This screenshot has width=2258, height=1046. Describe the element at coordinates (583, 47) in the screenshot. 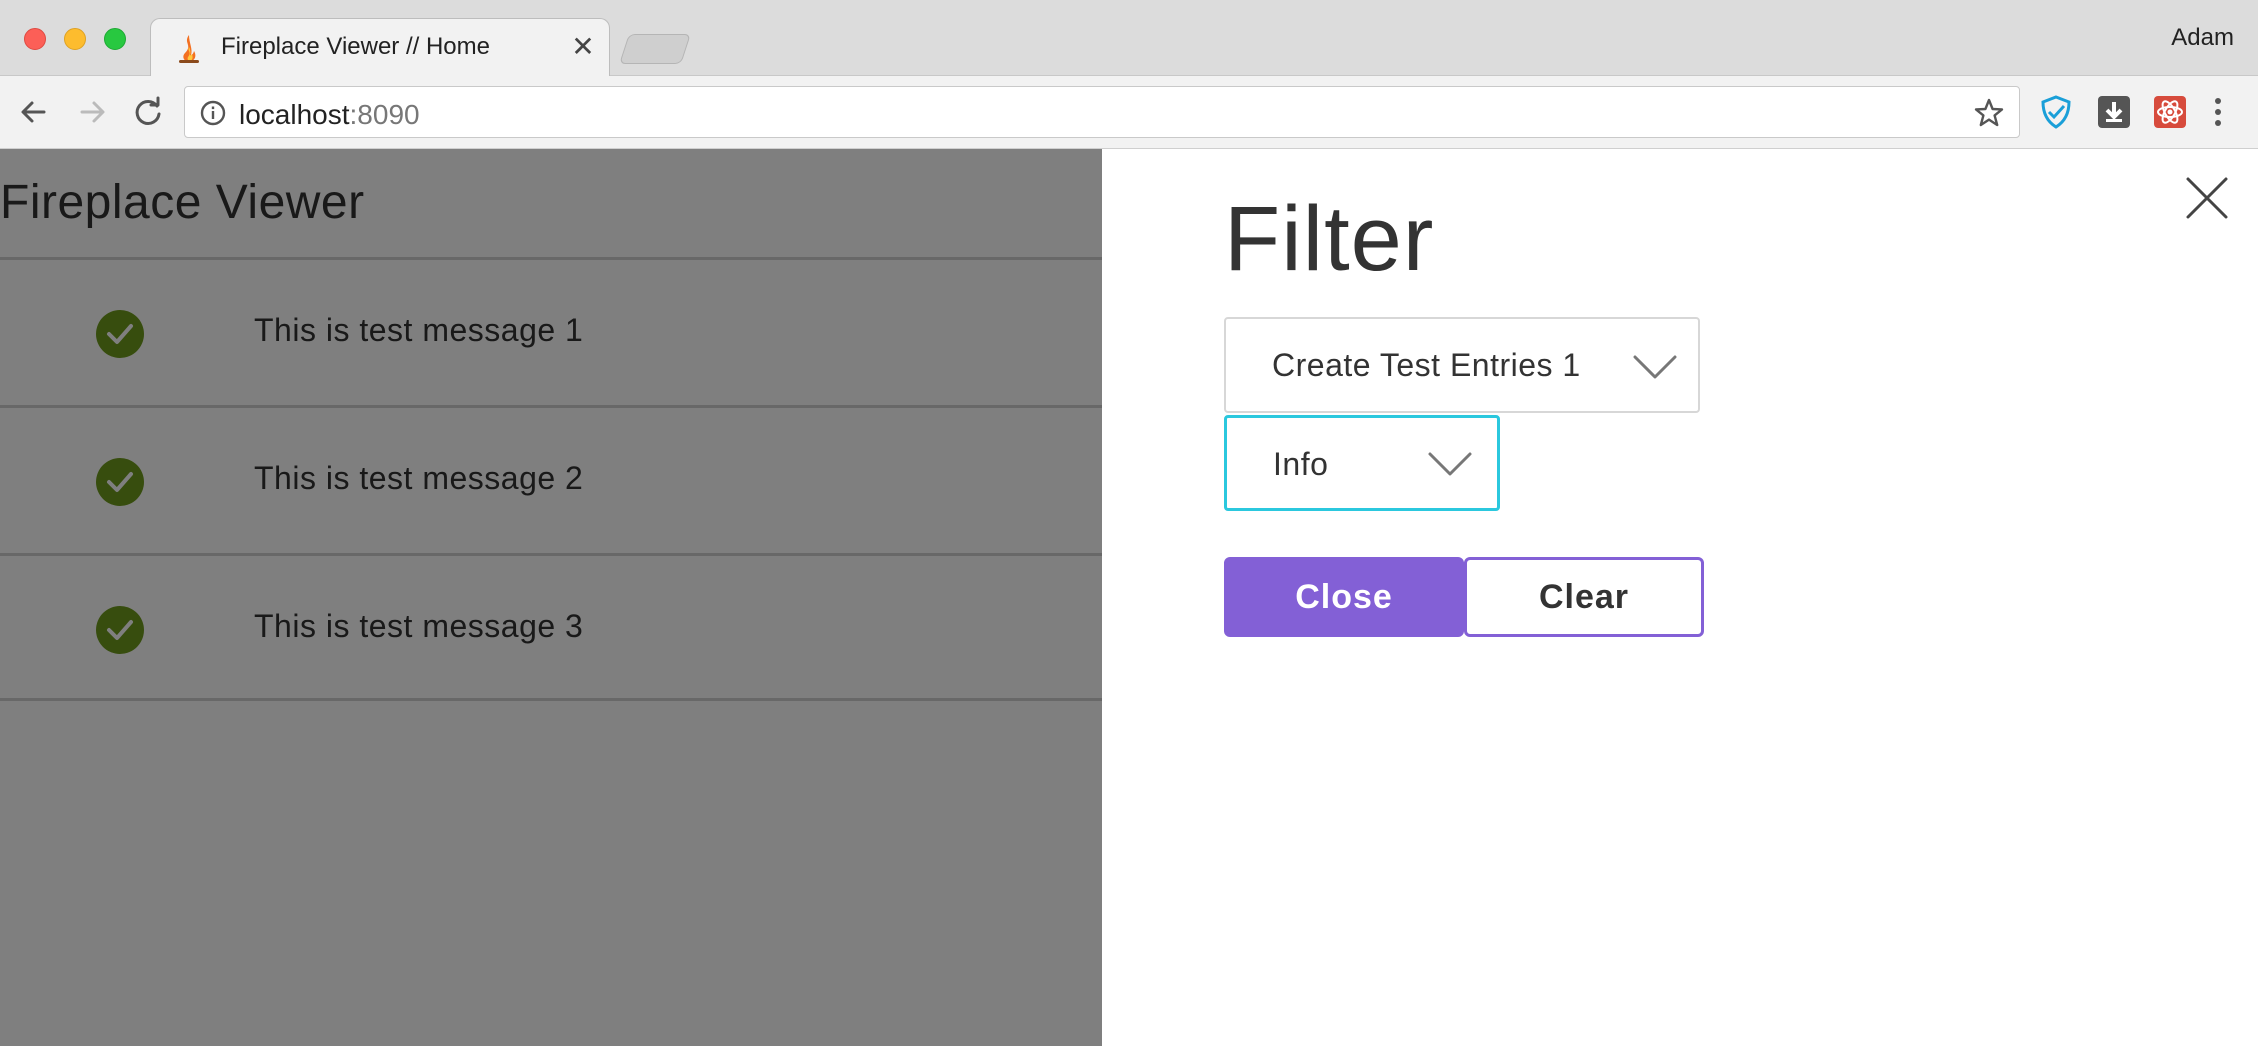

I see `tab-close-icon: ✕` at that location.